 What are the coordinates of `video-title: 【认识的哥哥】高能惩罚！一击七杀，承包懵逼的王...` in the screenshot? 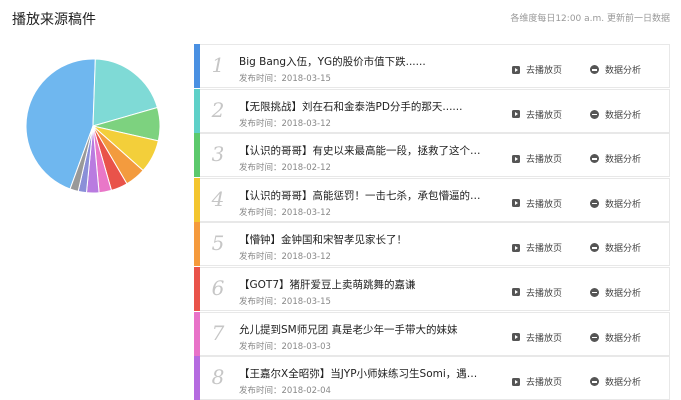 It's located at (363, 195).